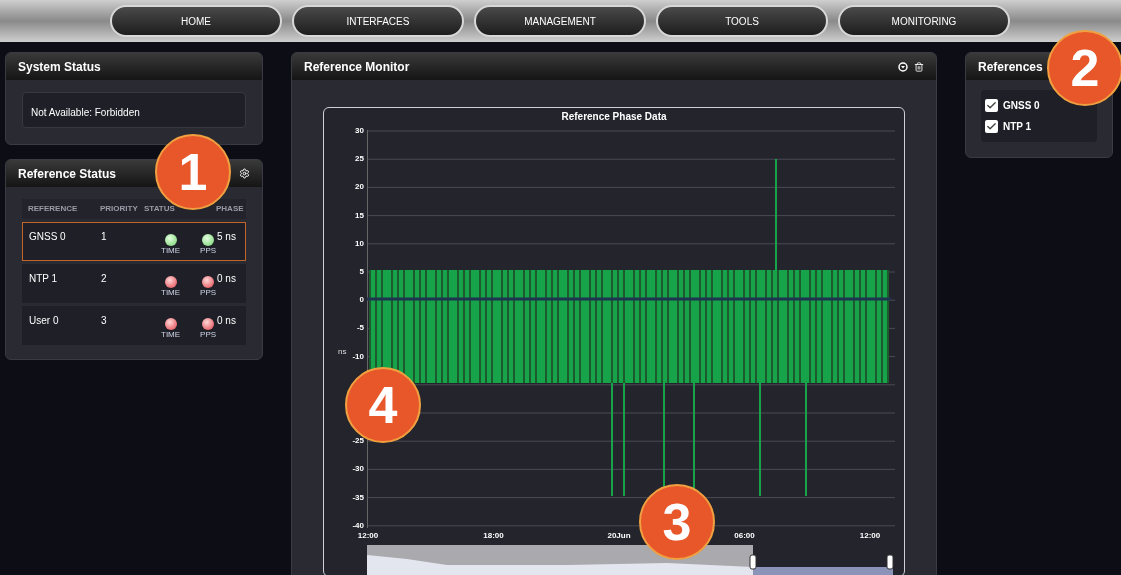  Describe the element at coordinates (360, 328) in the screenshot. I see `y-tick-label: -5` at that location.